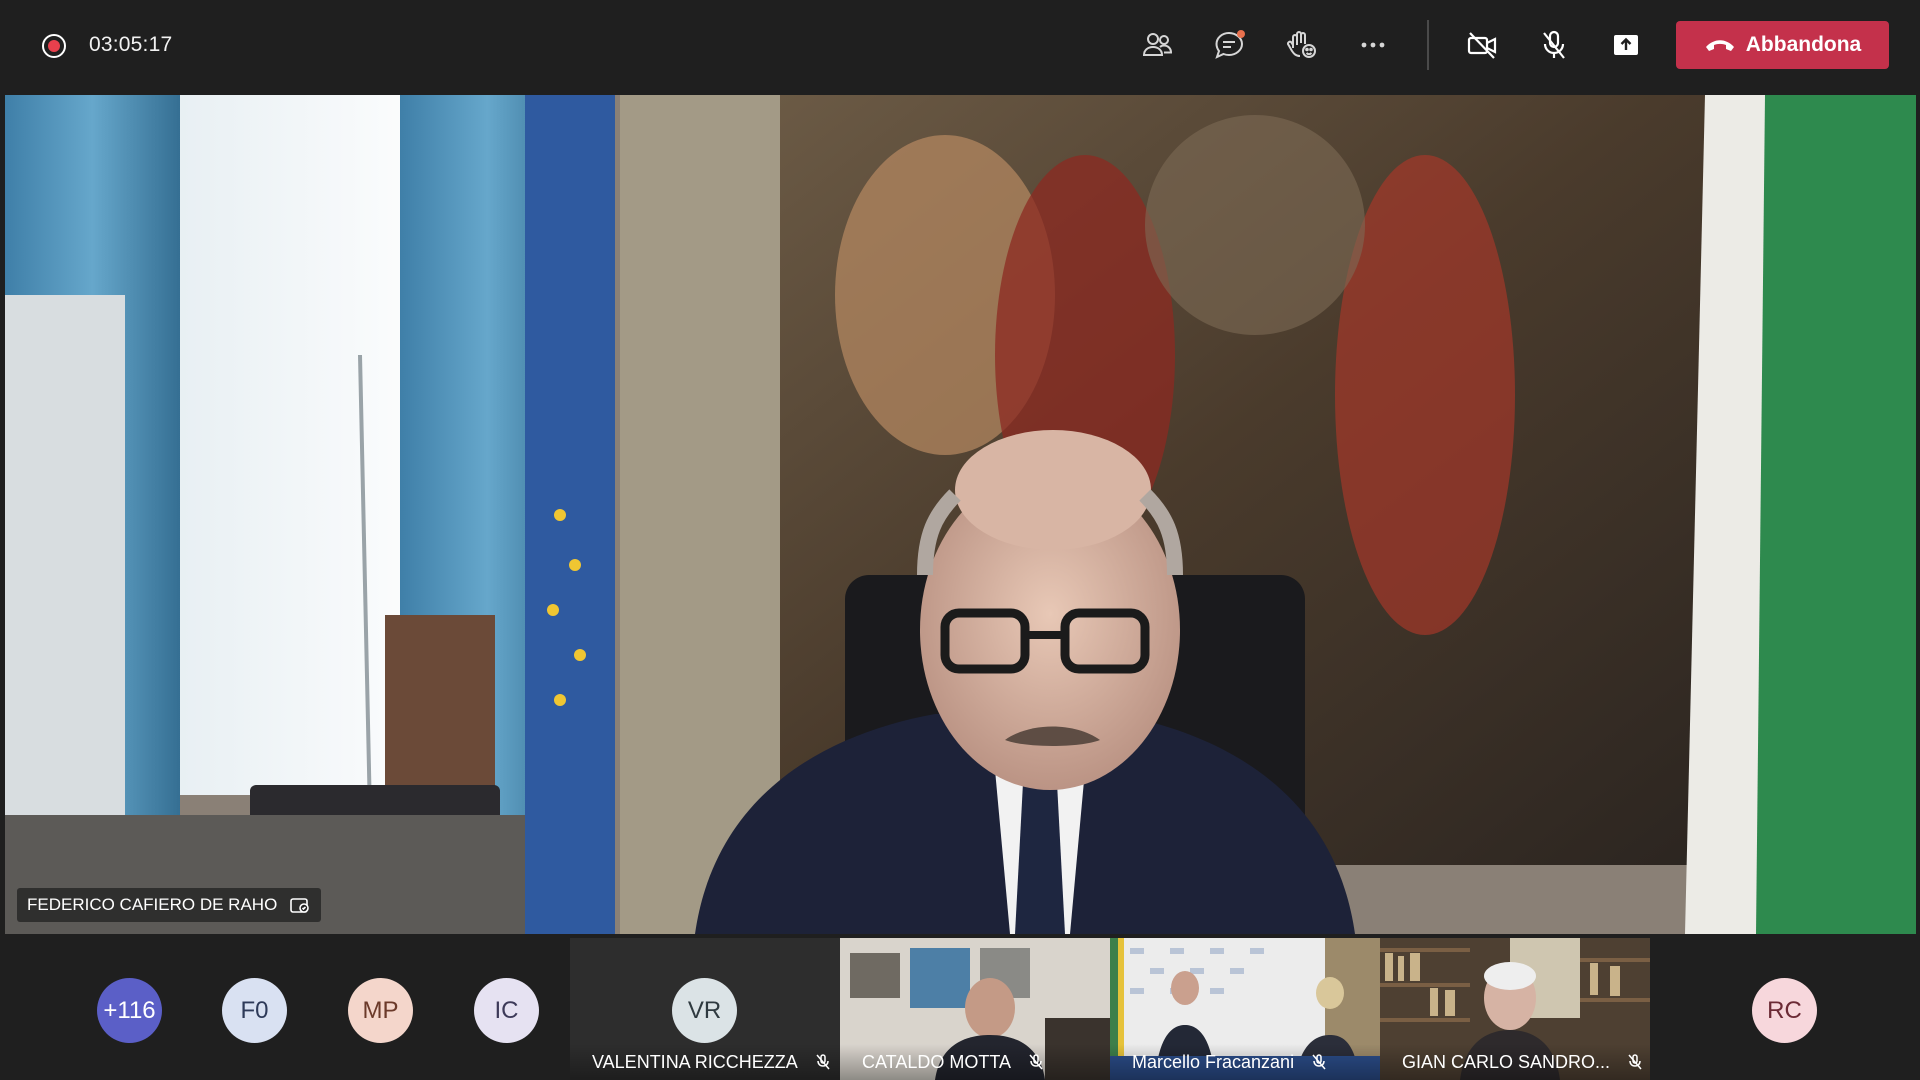 The height and width of the screenshot is (1080, 1920). Describe the element at coordinates (1213, 1061) in the screenshot. I see `participant-name: Marcello Fracanzani` at that location.